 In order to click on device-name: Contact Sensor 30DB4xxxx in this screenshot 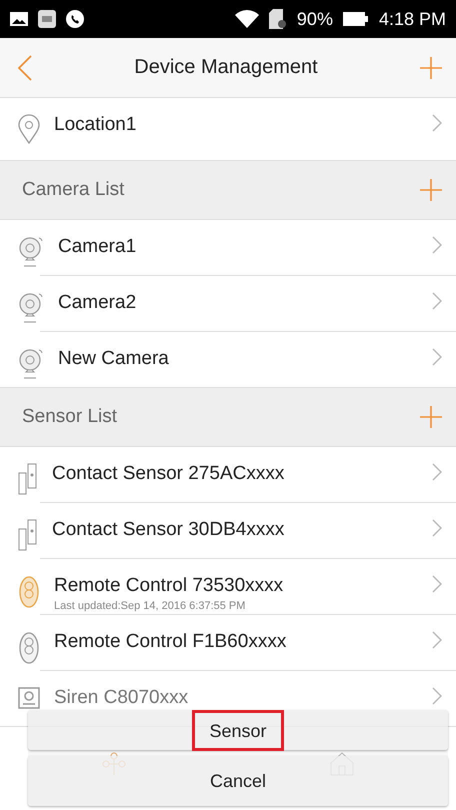, I will do `click(235, 530)`.